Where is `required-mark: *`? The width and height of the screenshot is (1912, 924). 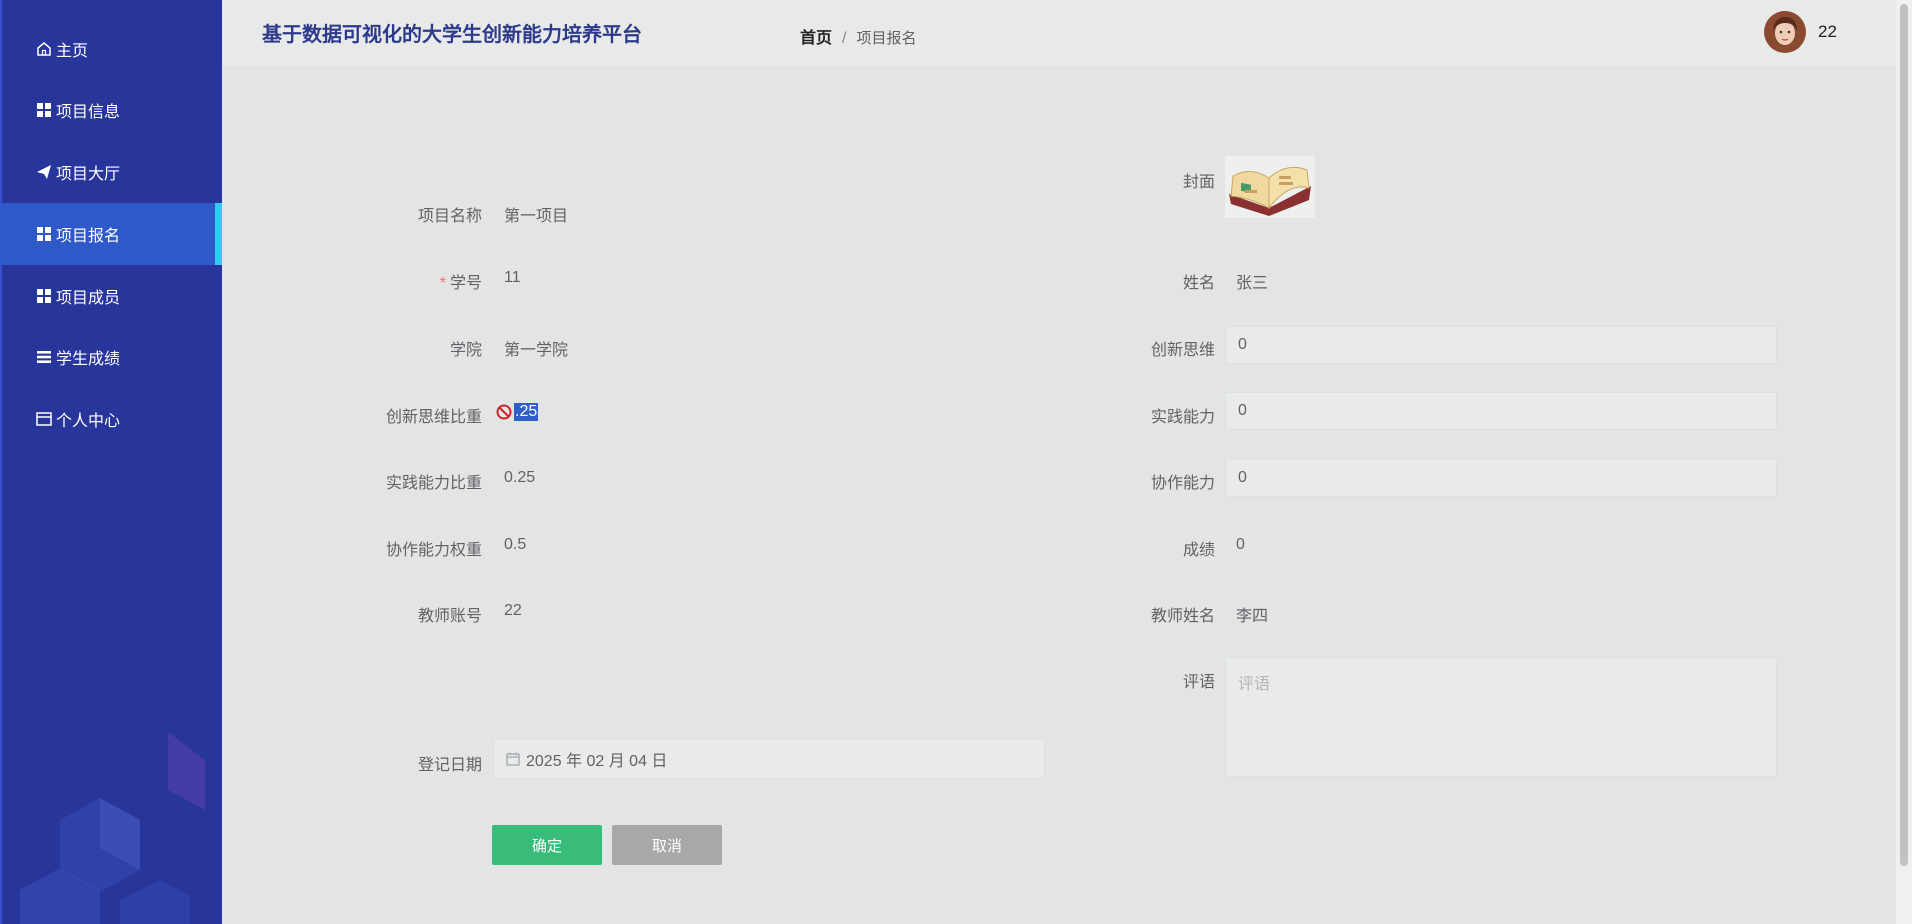 required-mark: * is located at coordinates (442, 283).